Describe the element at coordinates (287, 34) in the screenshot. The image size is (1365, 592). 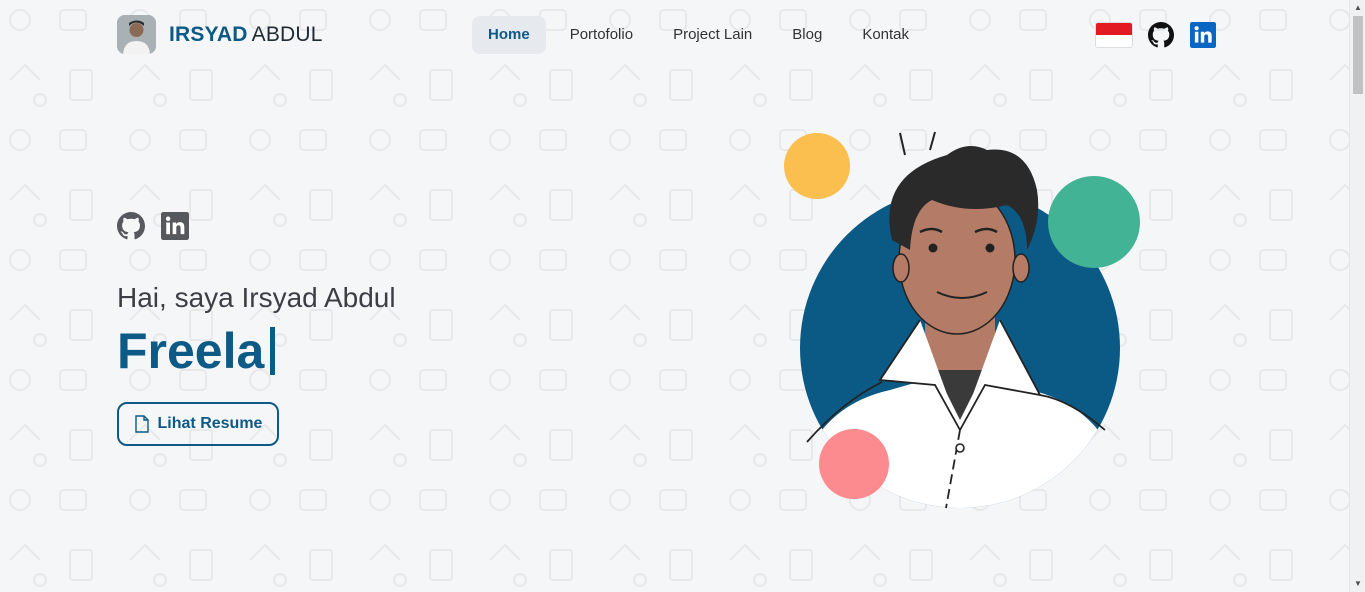
I see `brand-last-name: ABDUL` at that location.